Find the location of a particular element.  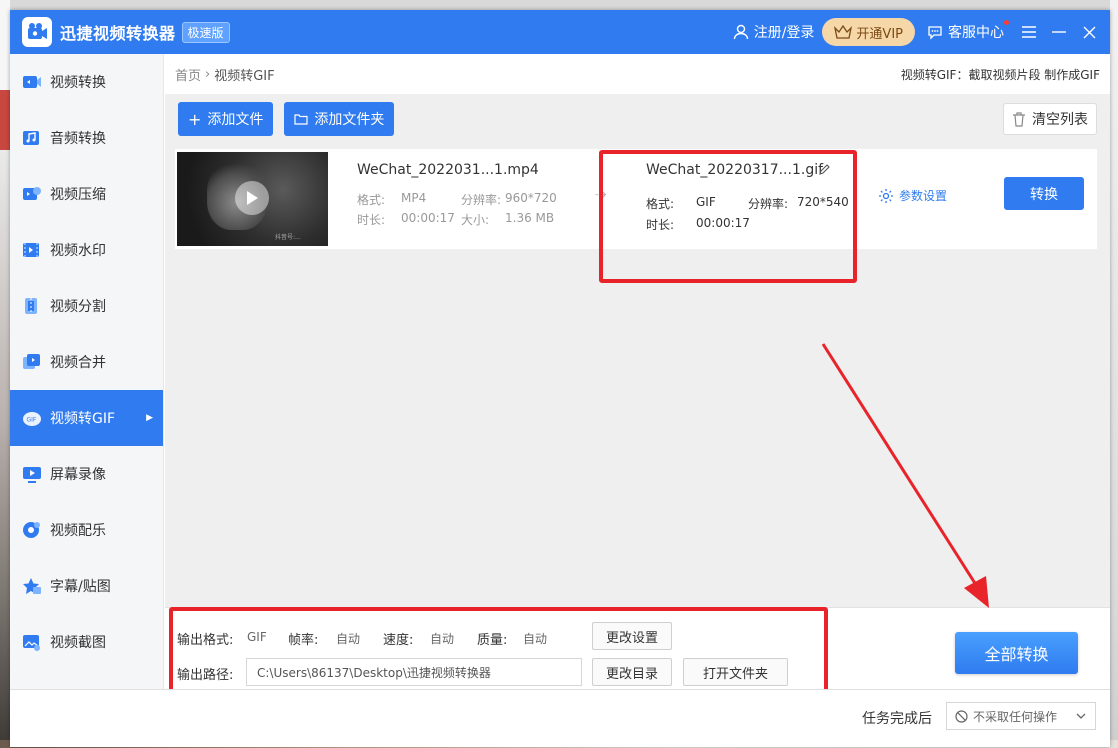

folder-icon is located at coordinates (301, 119).